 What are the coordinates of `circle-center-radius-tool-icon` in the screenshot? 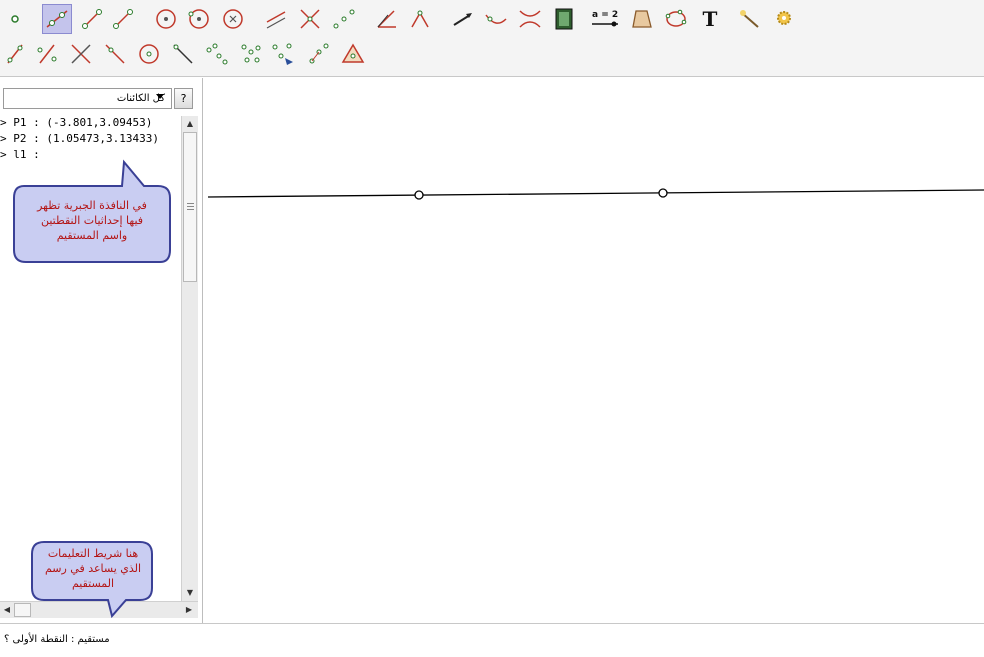 It's located at (233, 19).